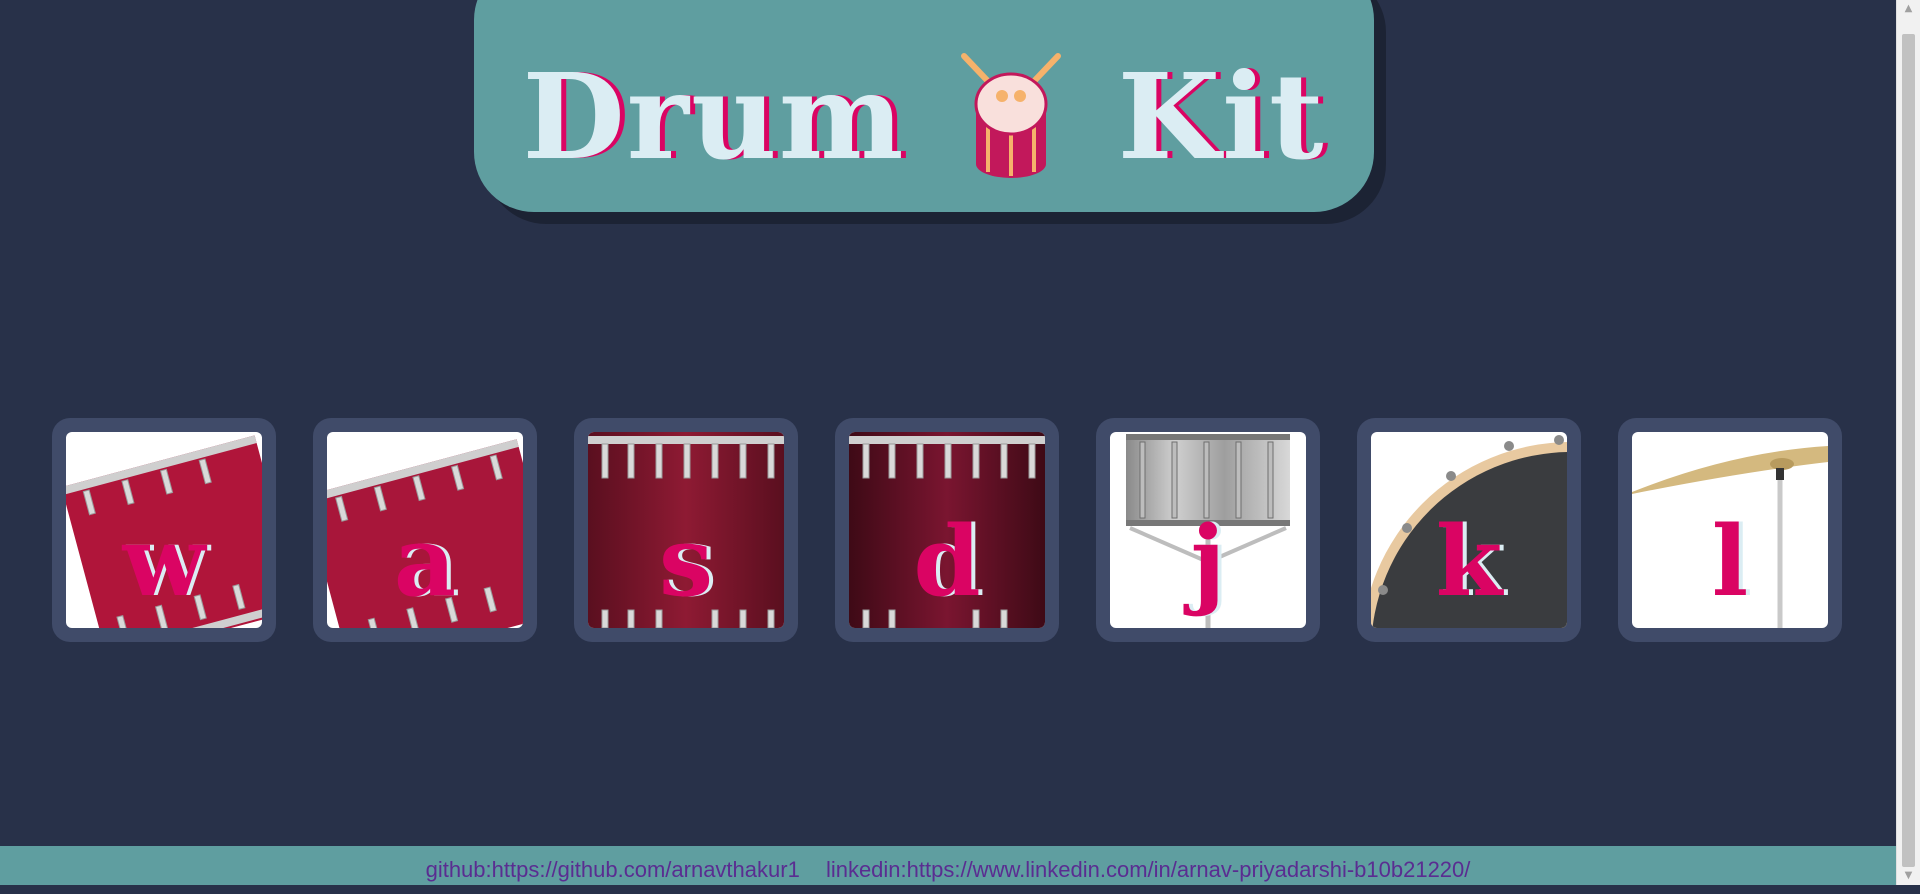  Describe the element at coordinates (1908, 876) in the screenshot. I see `scroll-down-arrow-icon: ▼` at that location.